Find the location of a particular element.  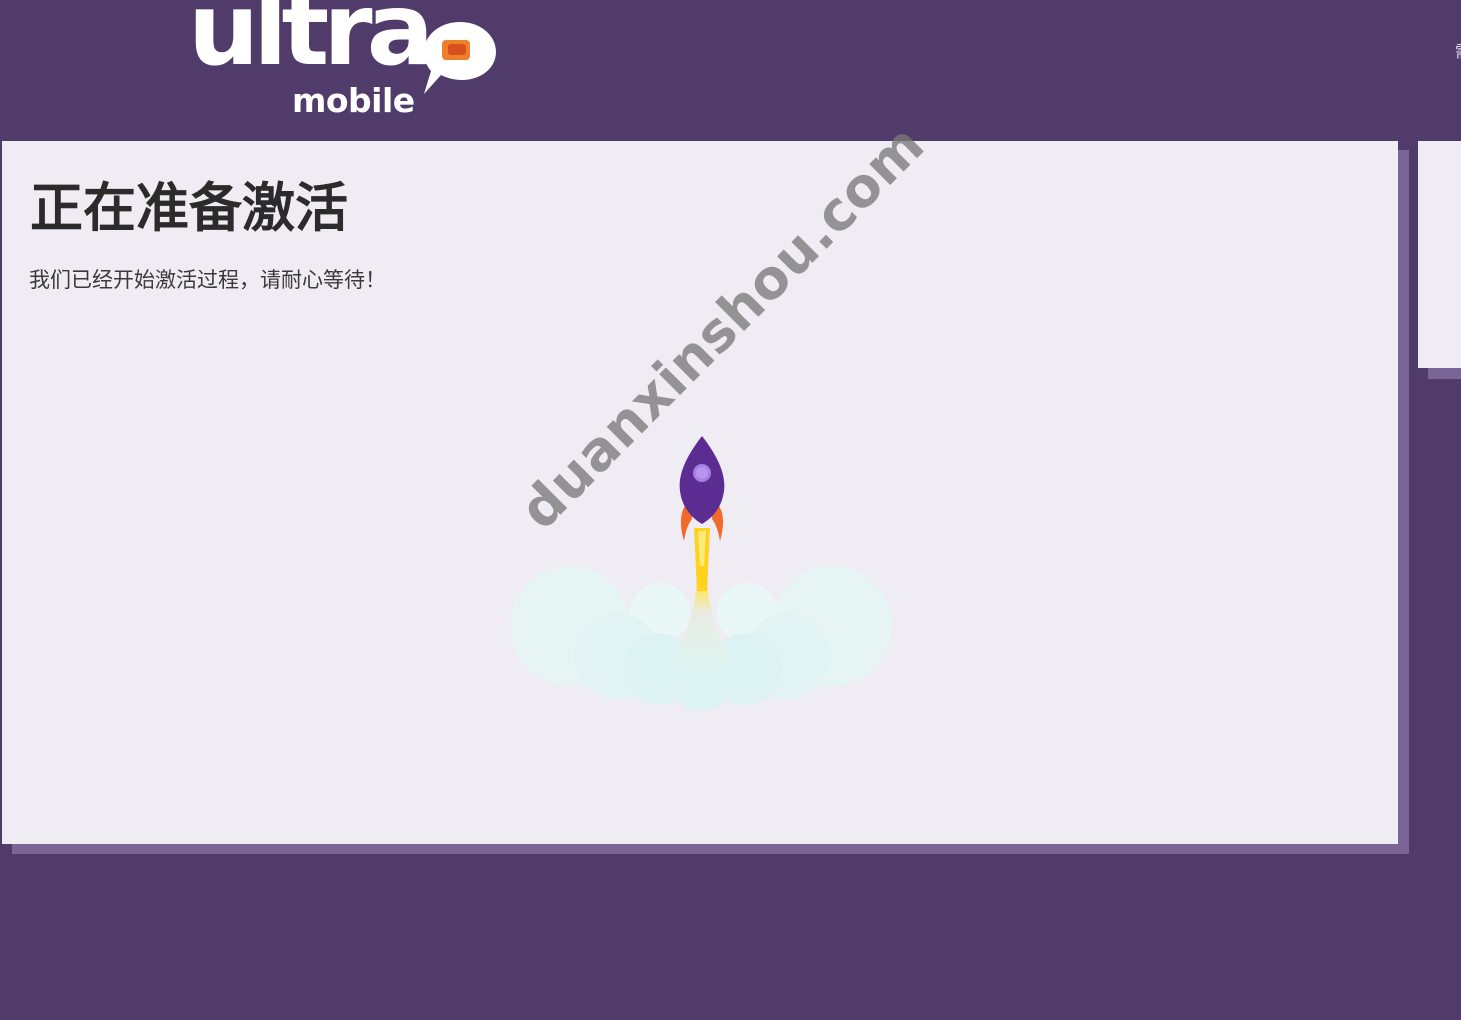

page-title: 正在准备激活 is located at coordinates (189, 208).